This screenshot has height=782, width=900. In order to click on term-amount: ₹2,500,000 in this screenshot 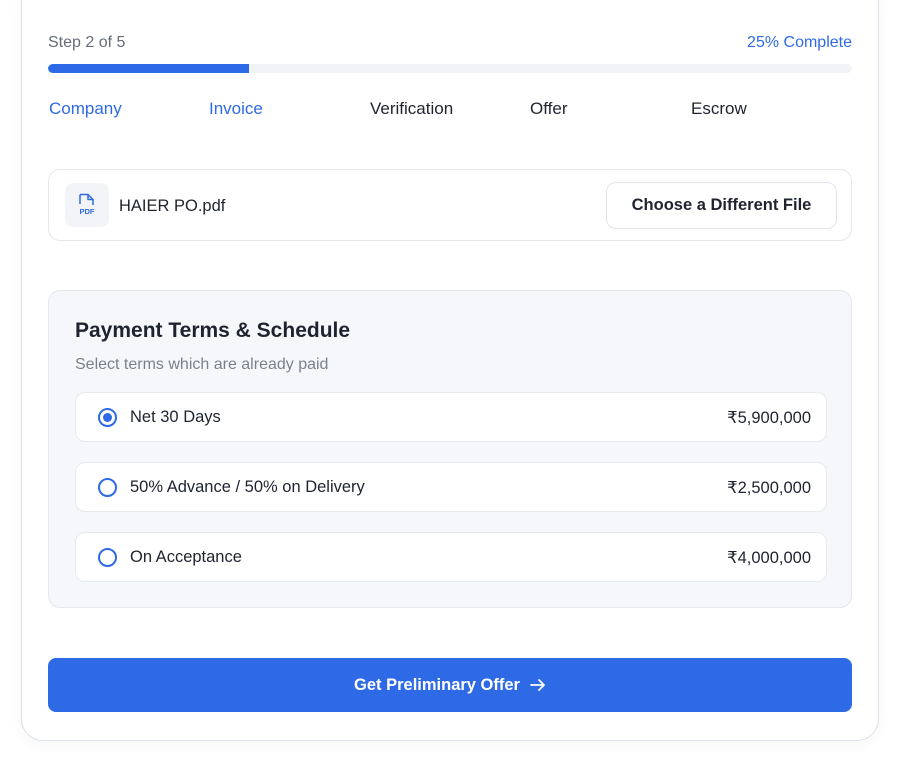, I will do `click(769, 488)`.